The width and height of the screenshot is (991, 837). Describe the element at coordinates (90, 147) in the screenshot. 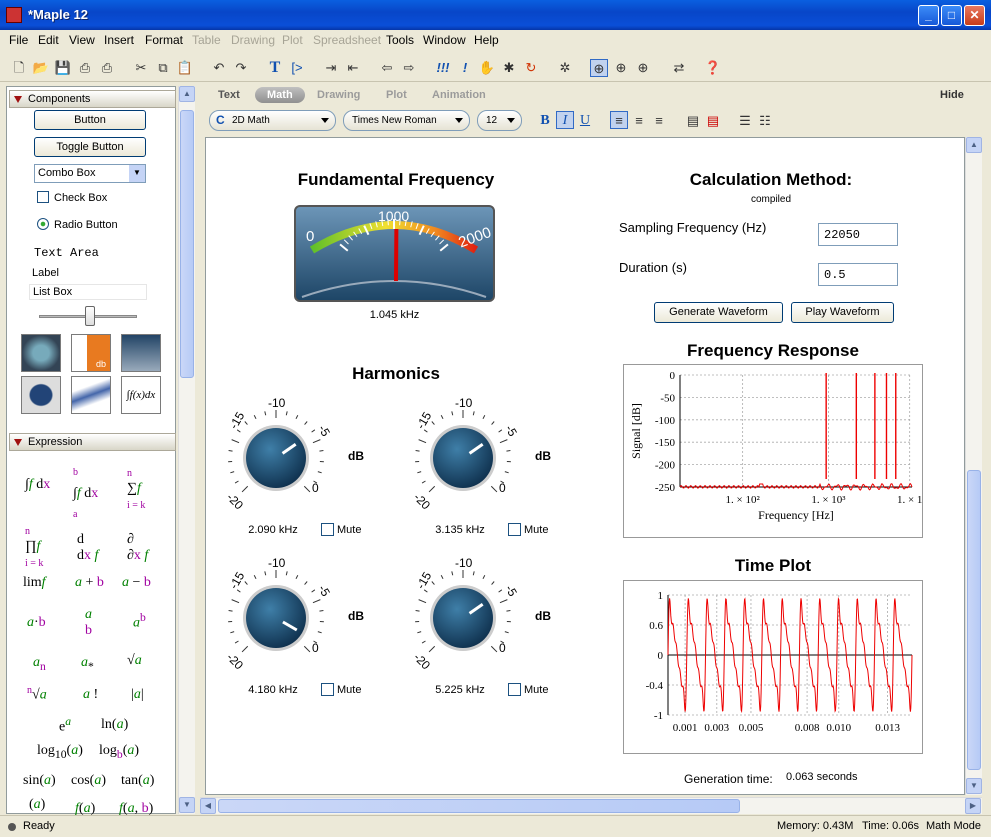

I see `toggle-button-component: Toggle Button` at that location.